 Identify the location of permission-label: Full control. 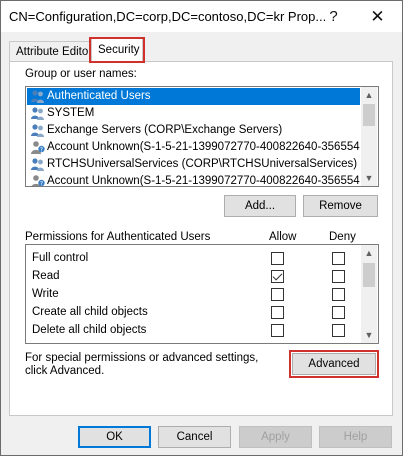
(60, 258).